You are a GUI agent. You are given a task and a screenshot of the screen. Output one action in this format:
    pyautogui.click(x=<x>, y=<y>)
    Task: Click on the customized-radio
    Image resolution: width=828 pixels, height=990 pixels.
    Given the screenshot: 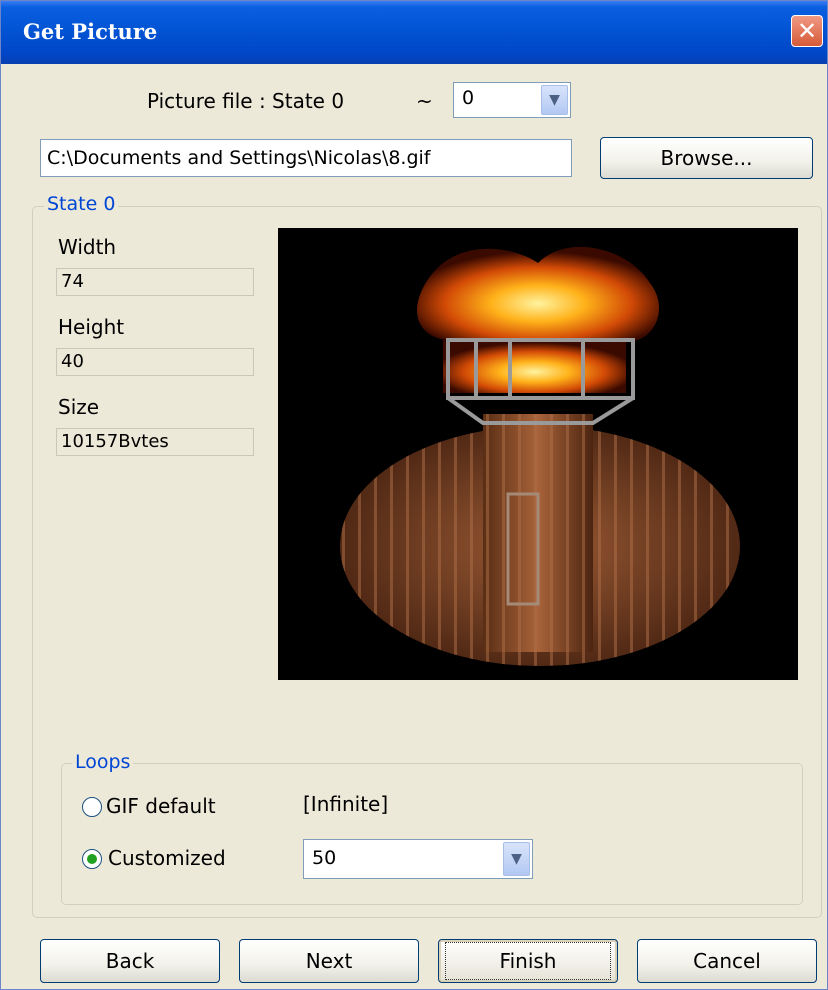 What is the action you would take?
    pyautogui.click(x=92, y=859)
    